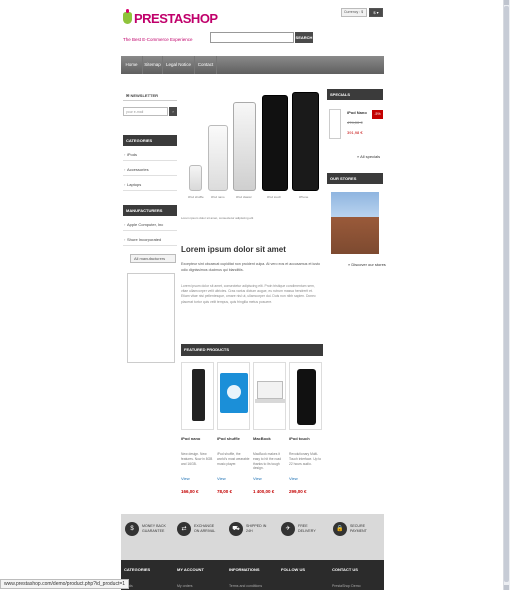 The height and width of the screenshot is (590, 510). I want to click on logo-text: PRESTASHOP, so click(176, 18).